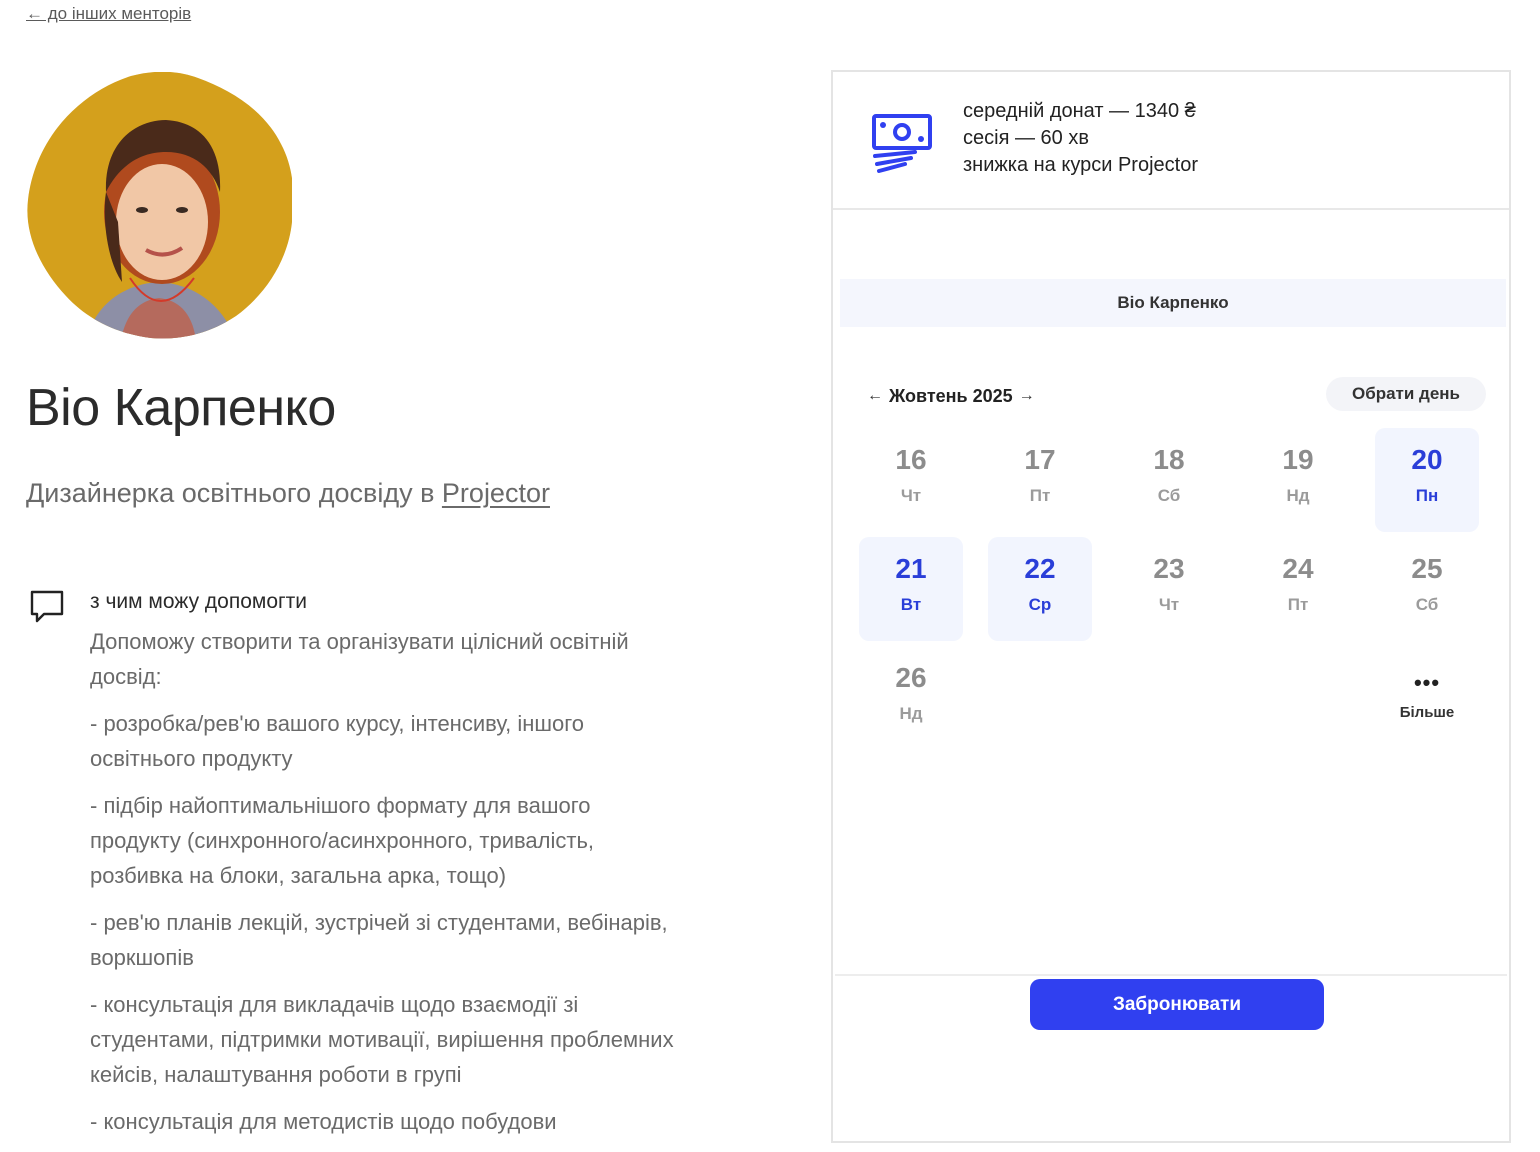 This screenshot has width=1540, height=1152. What do you see at coordinates (902, 143) in the screenshot?
I see `money-icon` at bounding box center [902, 143].